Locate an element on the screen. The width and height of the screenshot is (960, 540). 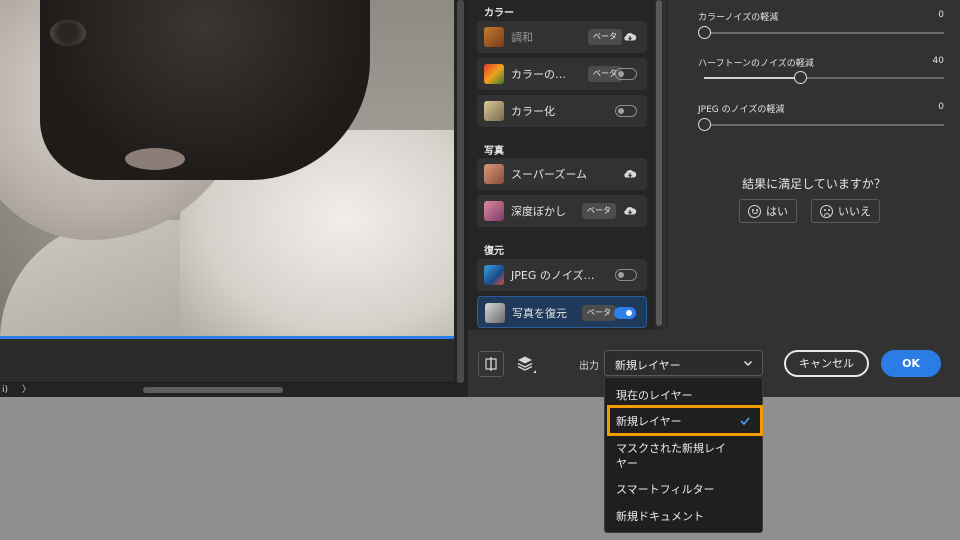
canvas-horizontal-scrollbar: i) 〉 is located at coordinates (227, 389).